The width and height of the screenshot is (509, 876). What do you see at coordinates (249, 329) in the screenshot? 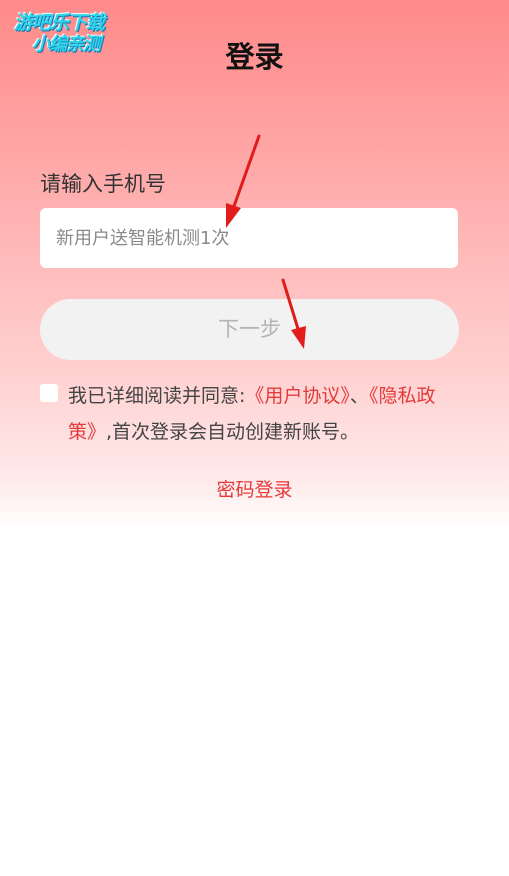
I see `next-button: 下一步` at bounding box center [249, 329].